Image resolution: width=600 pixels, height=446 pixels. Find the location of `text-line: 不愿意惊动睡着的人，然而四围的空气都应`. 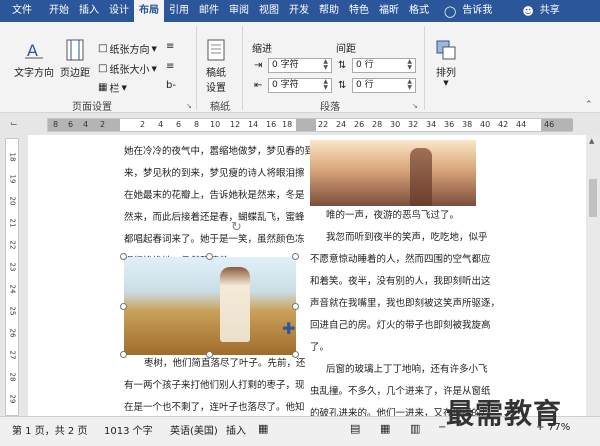

text-line: 不愿意惊动睡着的人，然而四围的空气都应 is located at coordinates (400, 260).